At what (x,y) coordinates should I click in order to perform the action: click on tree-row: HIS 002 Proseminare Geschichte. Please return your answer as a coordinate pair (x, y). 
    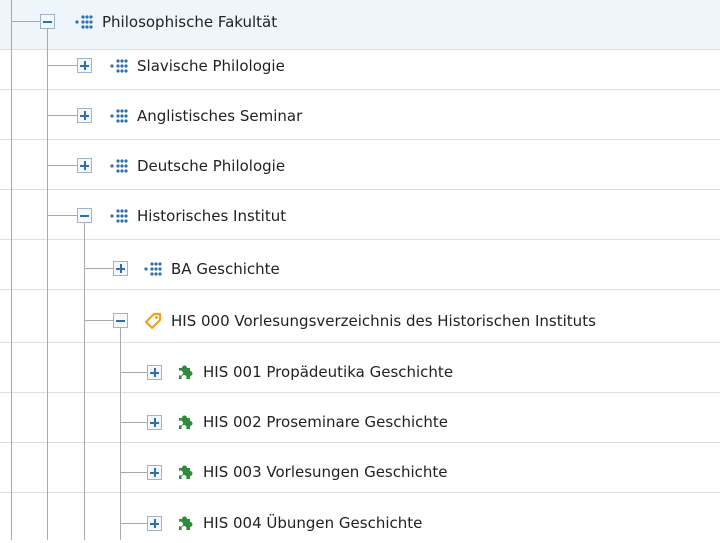
    Looking at the image, I should click on (360, 418).